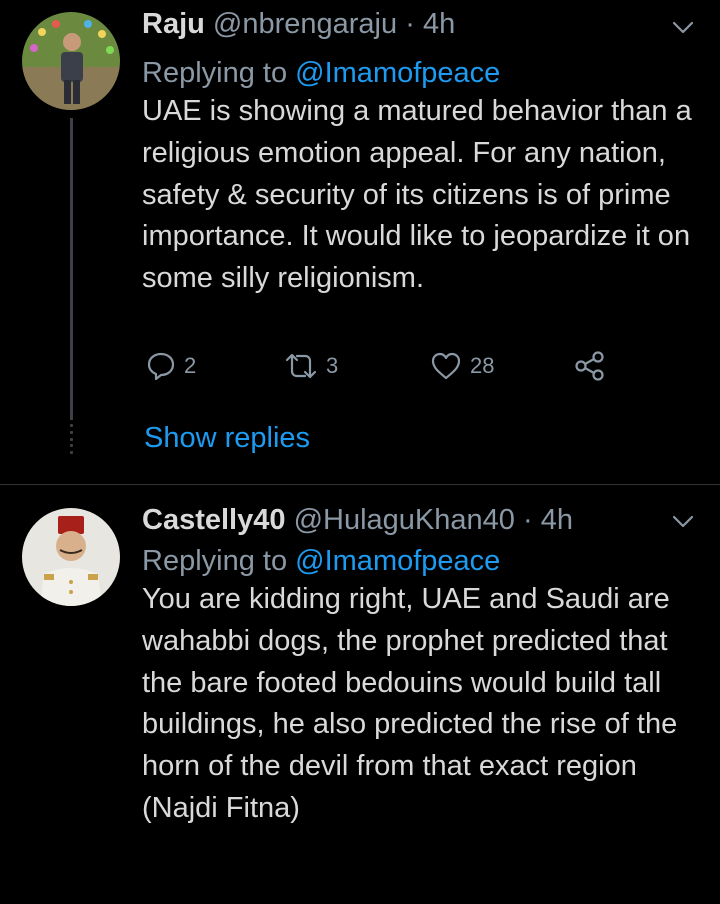 Image resolution: width=720 pixels, height=904 pixels. Describe the element at coordinates (305, 24) in the screenshot. I see `user-handle: @nbrengaraju` at that location.